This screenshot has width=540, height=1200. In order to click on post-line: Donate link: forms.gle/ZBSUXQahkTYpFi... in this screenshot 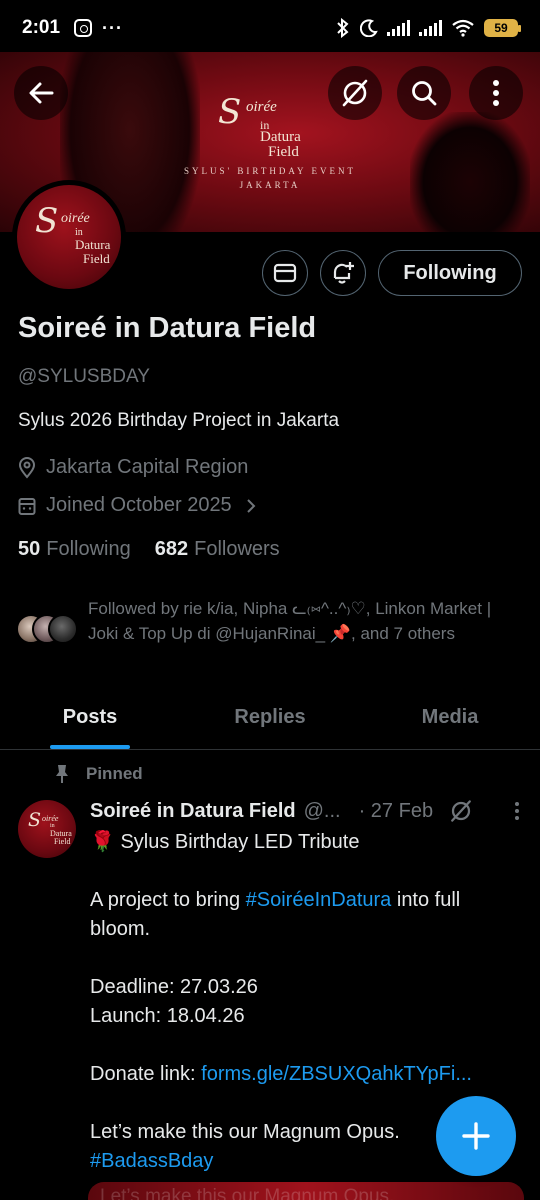, I will do `click(281, 1074)`.